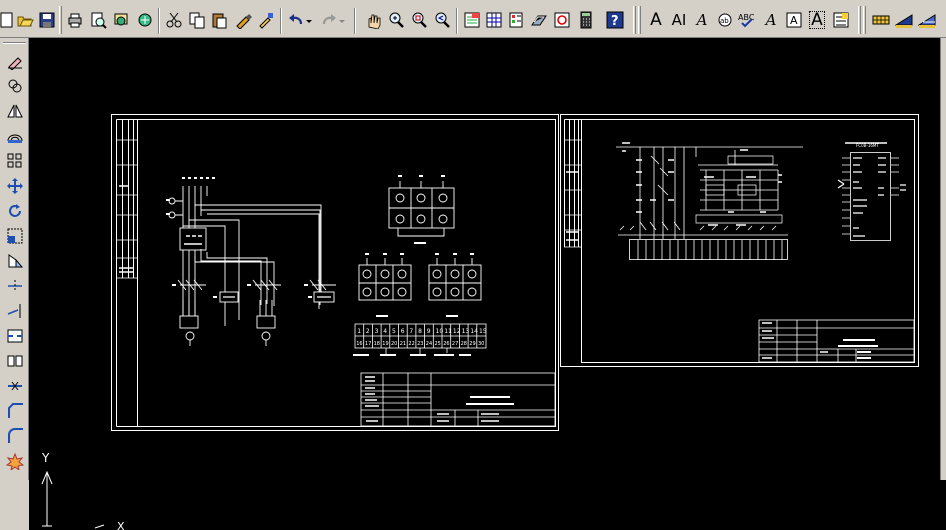 The height and width of the screenshot is (530, 946). What do you see at coordinates (266, 20) in the screenshot?
I see `block-editor-icon` at bounding box center [266, 20].